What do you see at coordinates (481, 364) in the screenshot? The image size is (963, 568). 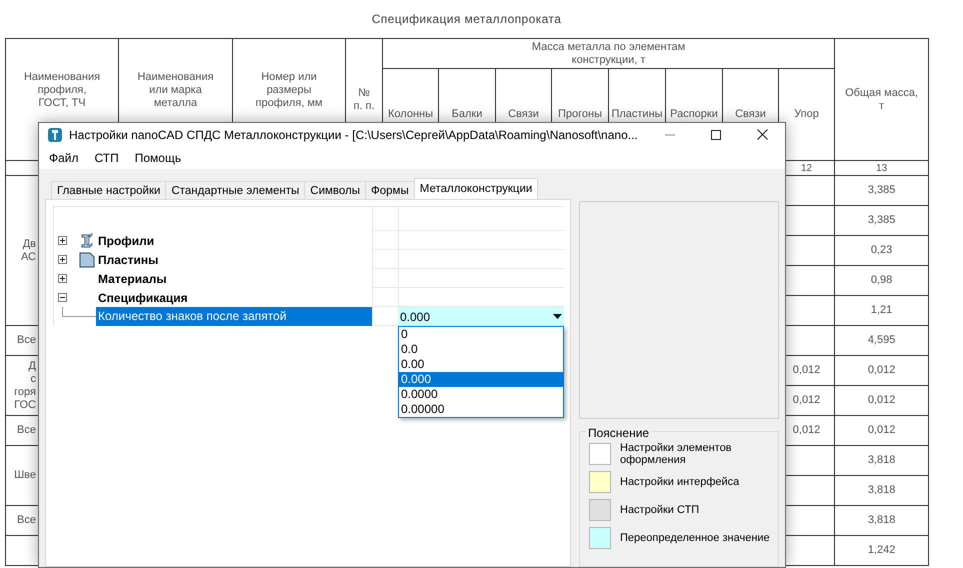 I see `dropdown-option: 0.00` at bounding box center [481, 364].